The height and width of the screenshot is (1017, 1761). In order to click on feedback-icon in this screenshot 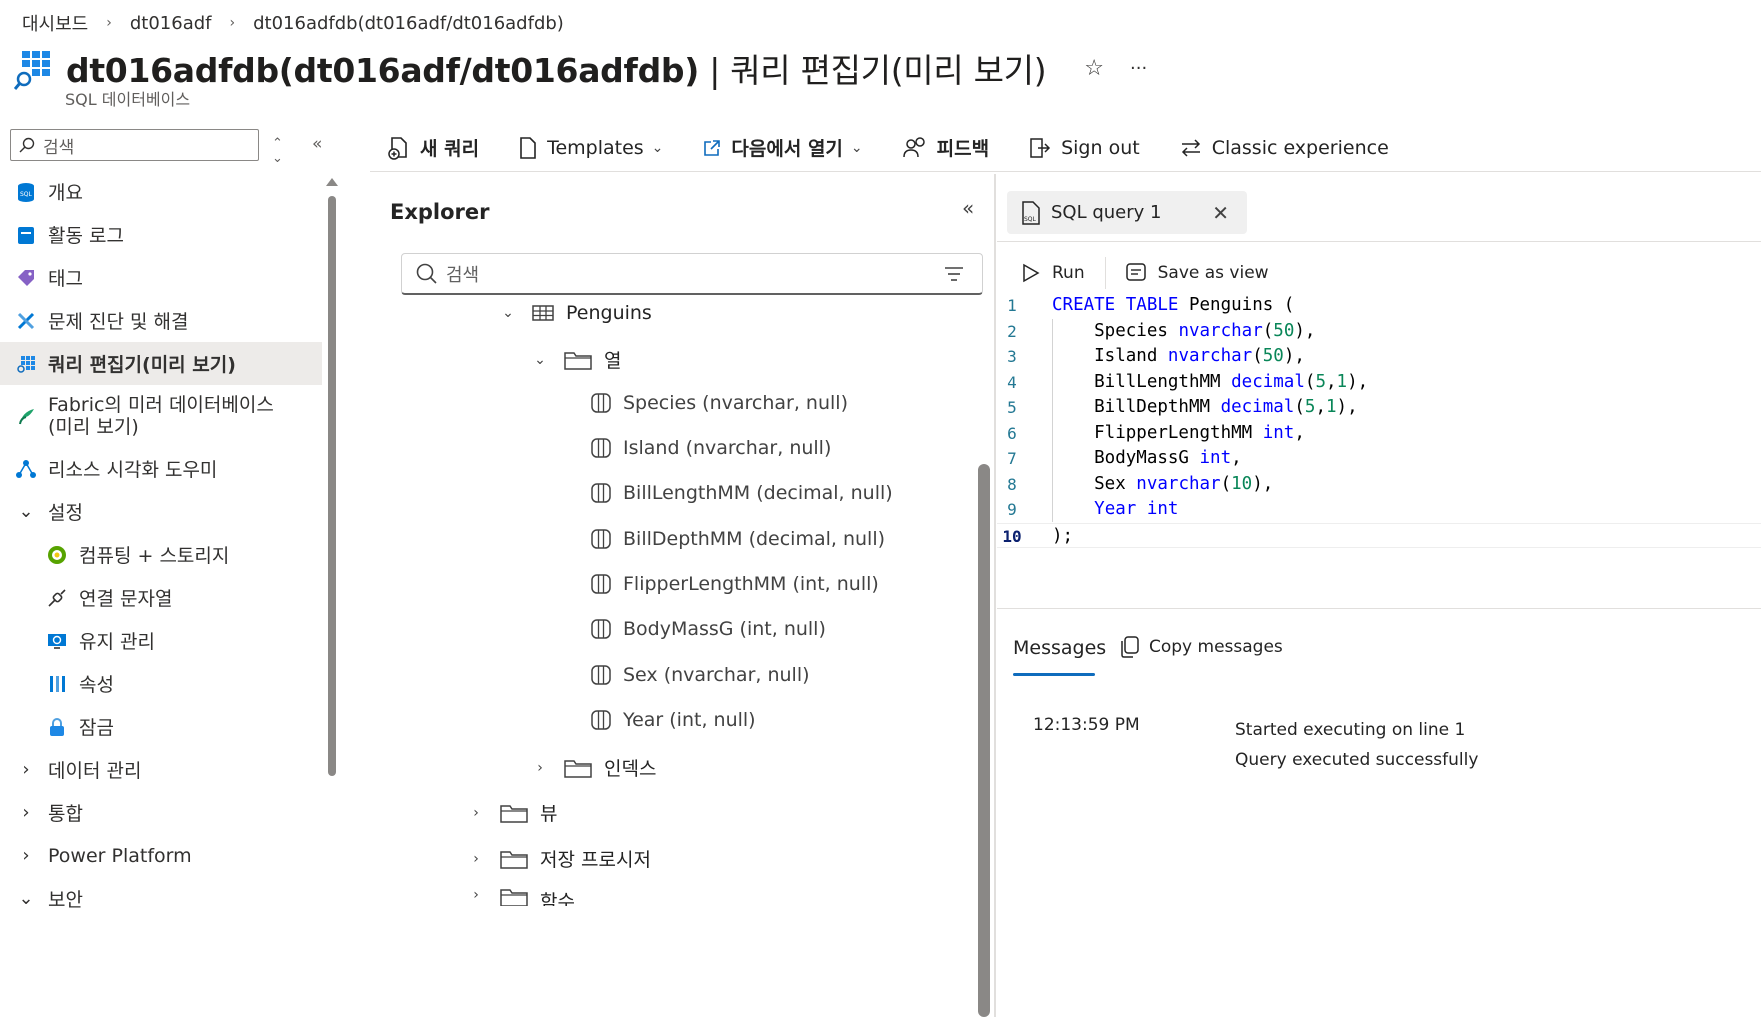, I will do `click(914, 147)`.